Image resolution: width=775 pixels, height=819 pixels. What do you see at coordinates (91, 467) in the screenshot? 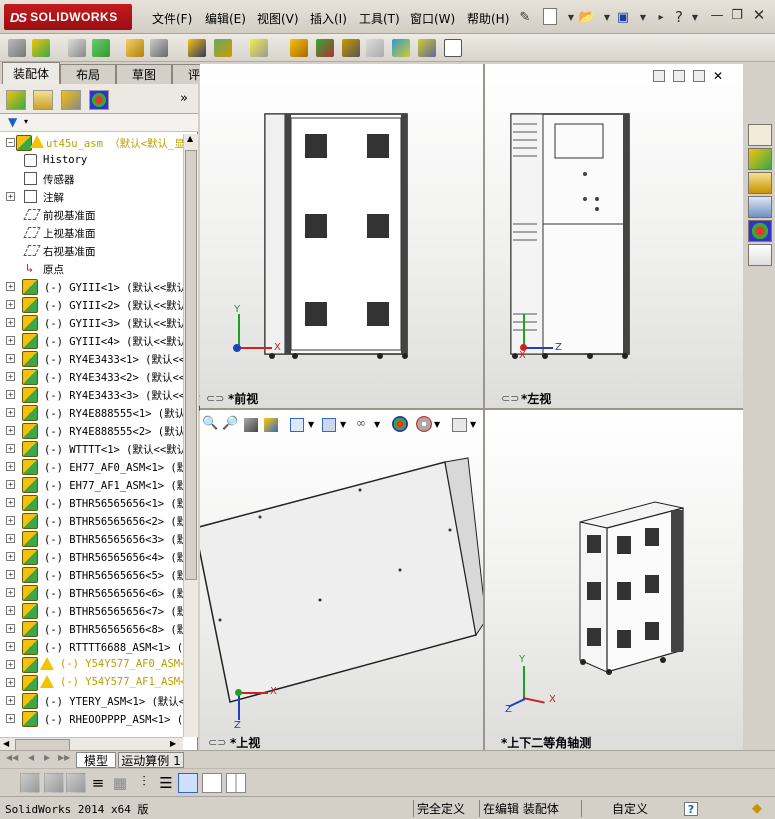
I see `tree-item: + (-) EH77_AF0_ASM<1> (默` at bounding box center [91, 467].